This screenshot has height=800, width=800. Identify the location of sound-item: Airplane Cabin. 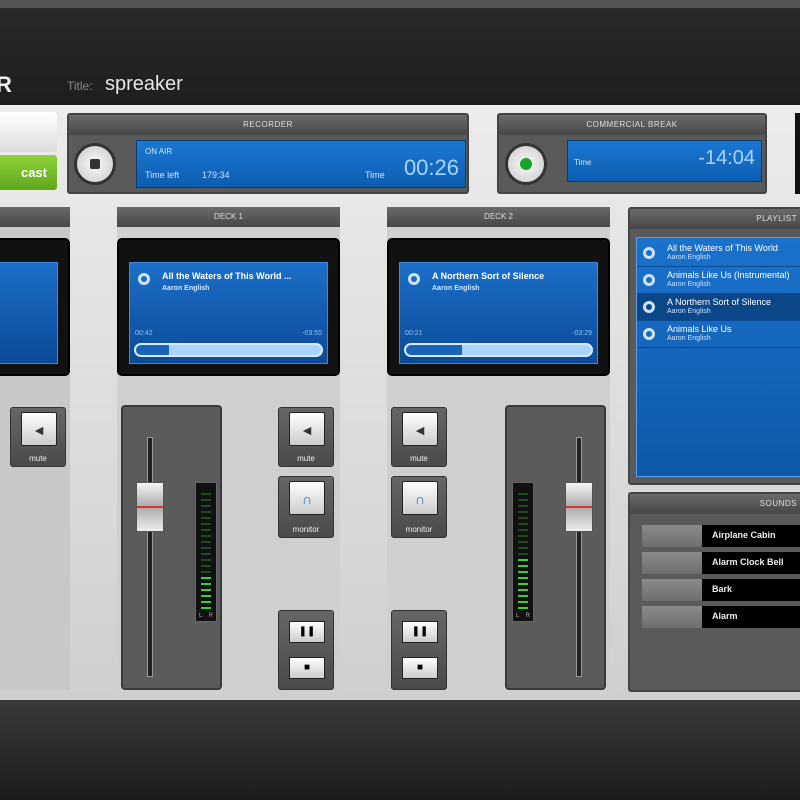
(721, 536).